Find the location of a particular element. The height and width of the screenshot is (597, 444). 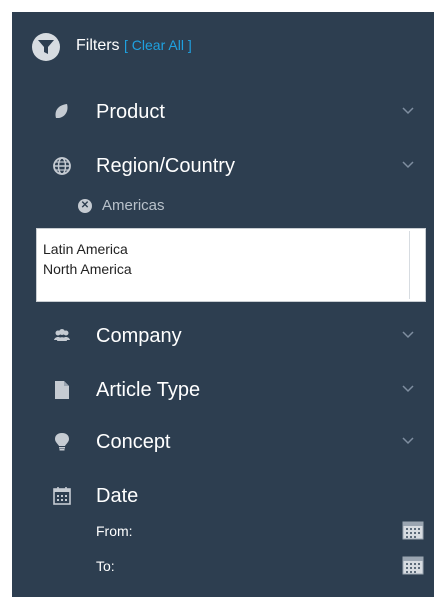

filter-date: Date is located at coordinates (223, 496).